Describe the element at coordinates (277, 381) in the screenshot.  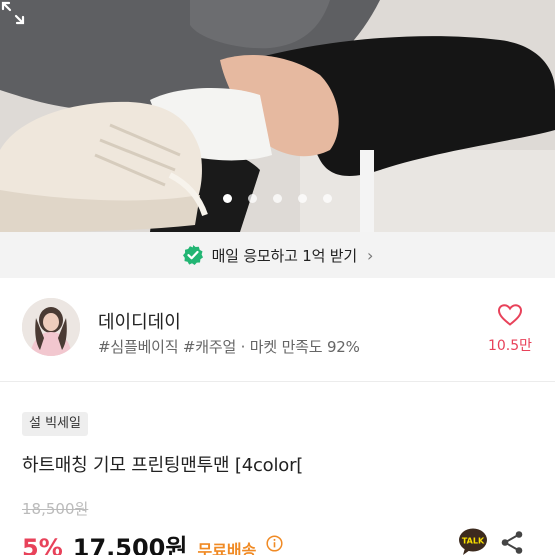
I see `section-divider` at that location.